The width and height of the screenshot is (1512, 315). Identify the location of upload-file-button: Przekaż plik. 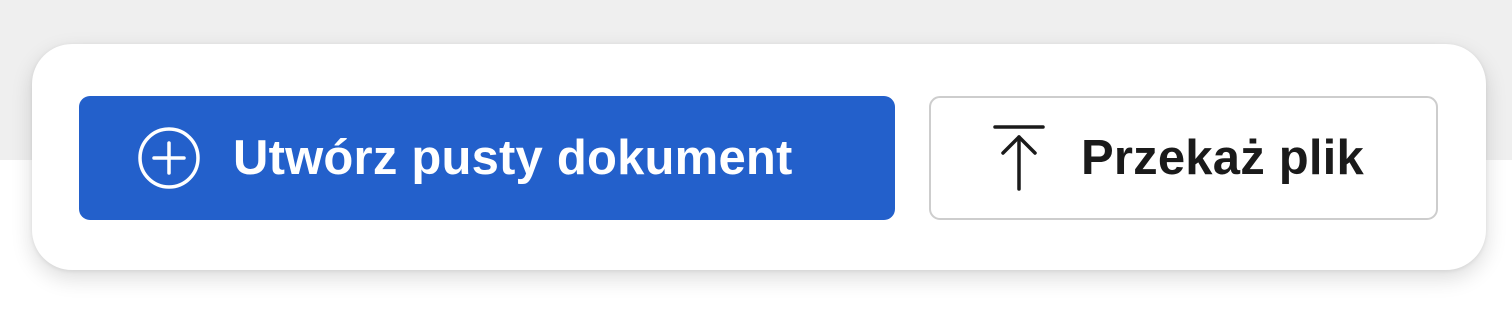
(1183, 158).